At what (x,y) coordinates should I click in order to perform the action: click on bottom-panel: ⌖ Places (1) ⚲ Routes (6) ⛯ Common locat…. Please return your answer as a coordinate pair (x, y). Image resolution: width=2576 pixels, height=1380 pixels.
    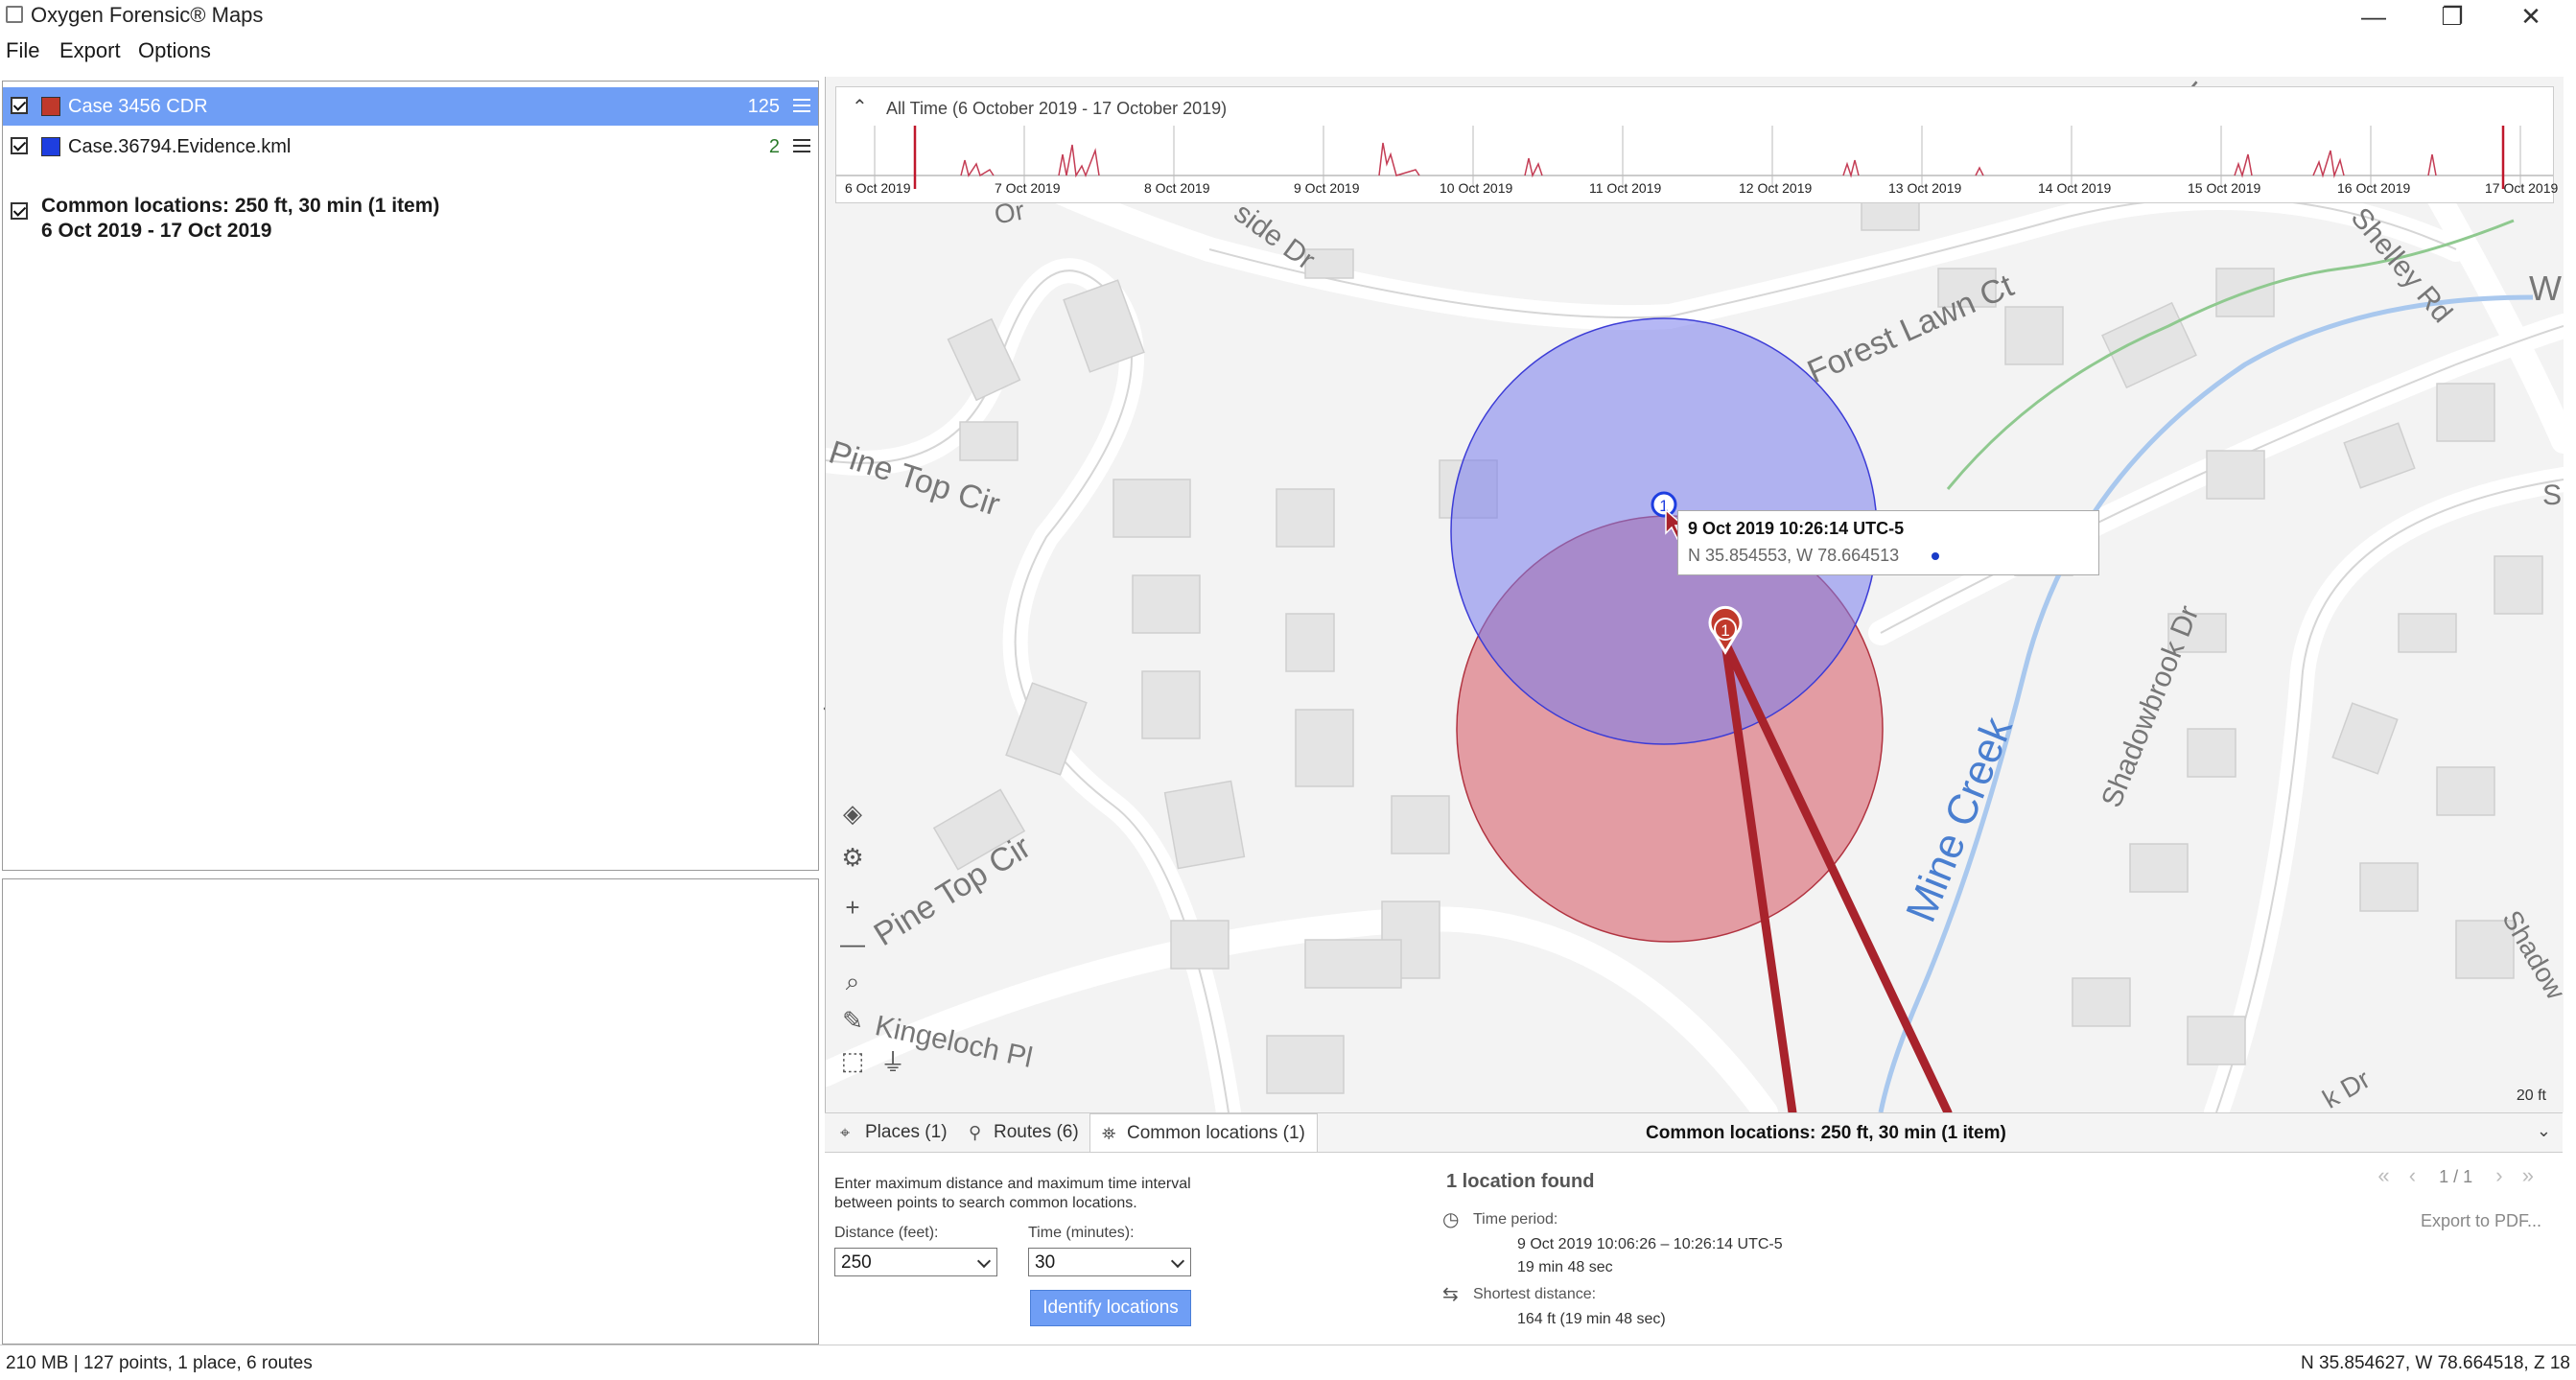
    Looking at the image, I should click on (1694, 1228).